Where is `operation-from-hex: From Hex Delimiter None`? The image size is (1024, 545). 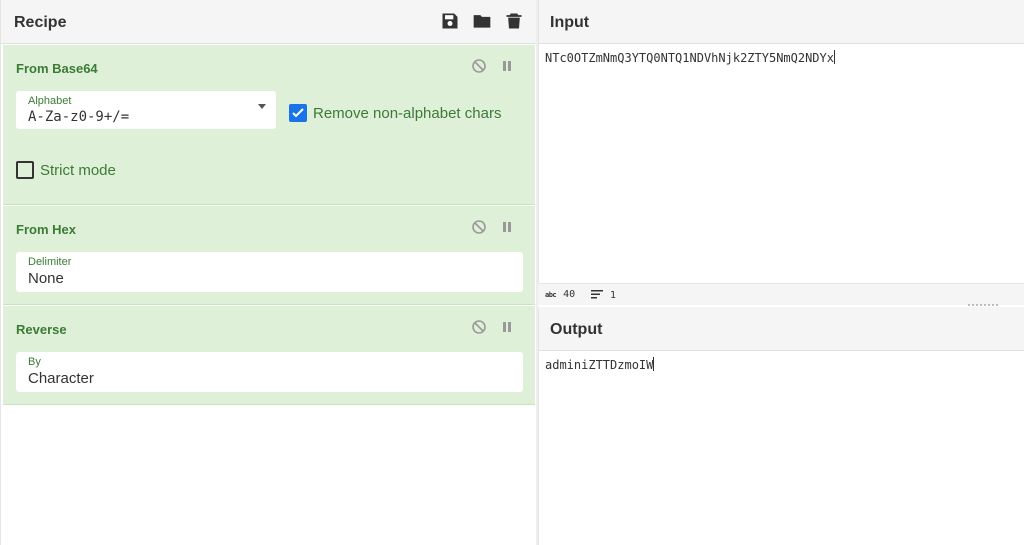 operation-from-hex: From Hex Delimiter None is located at coordinates (269, 255).